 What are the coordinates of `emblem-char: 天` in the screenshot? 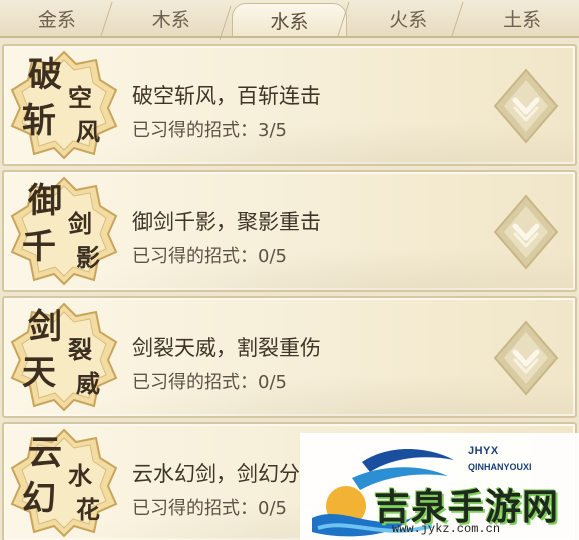 It's located at (39, 373).